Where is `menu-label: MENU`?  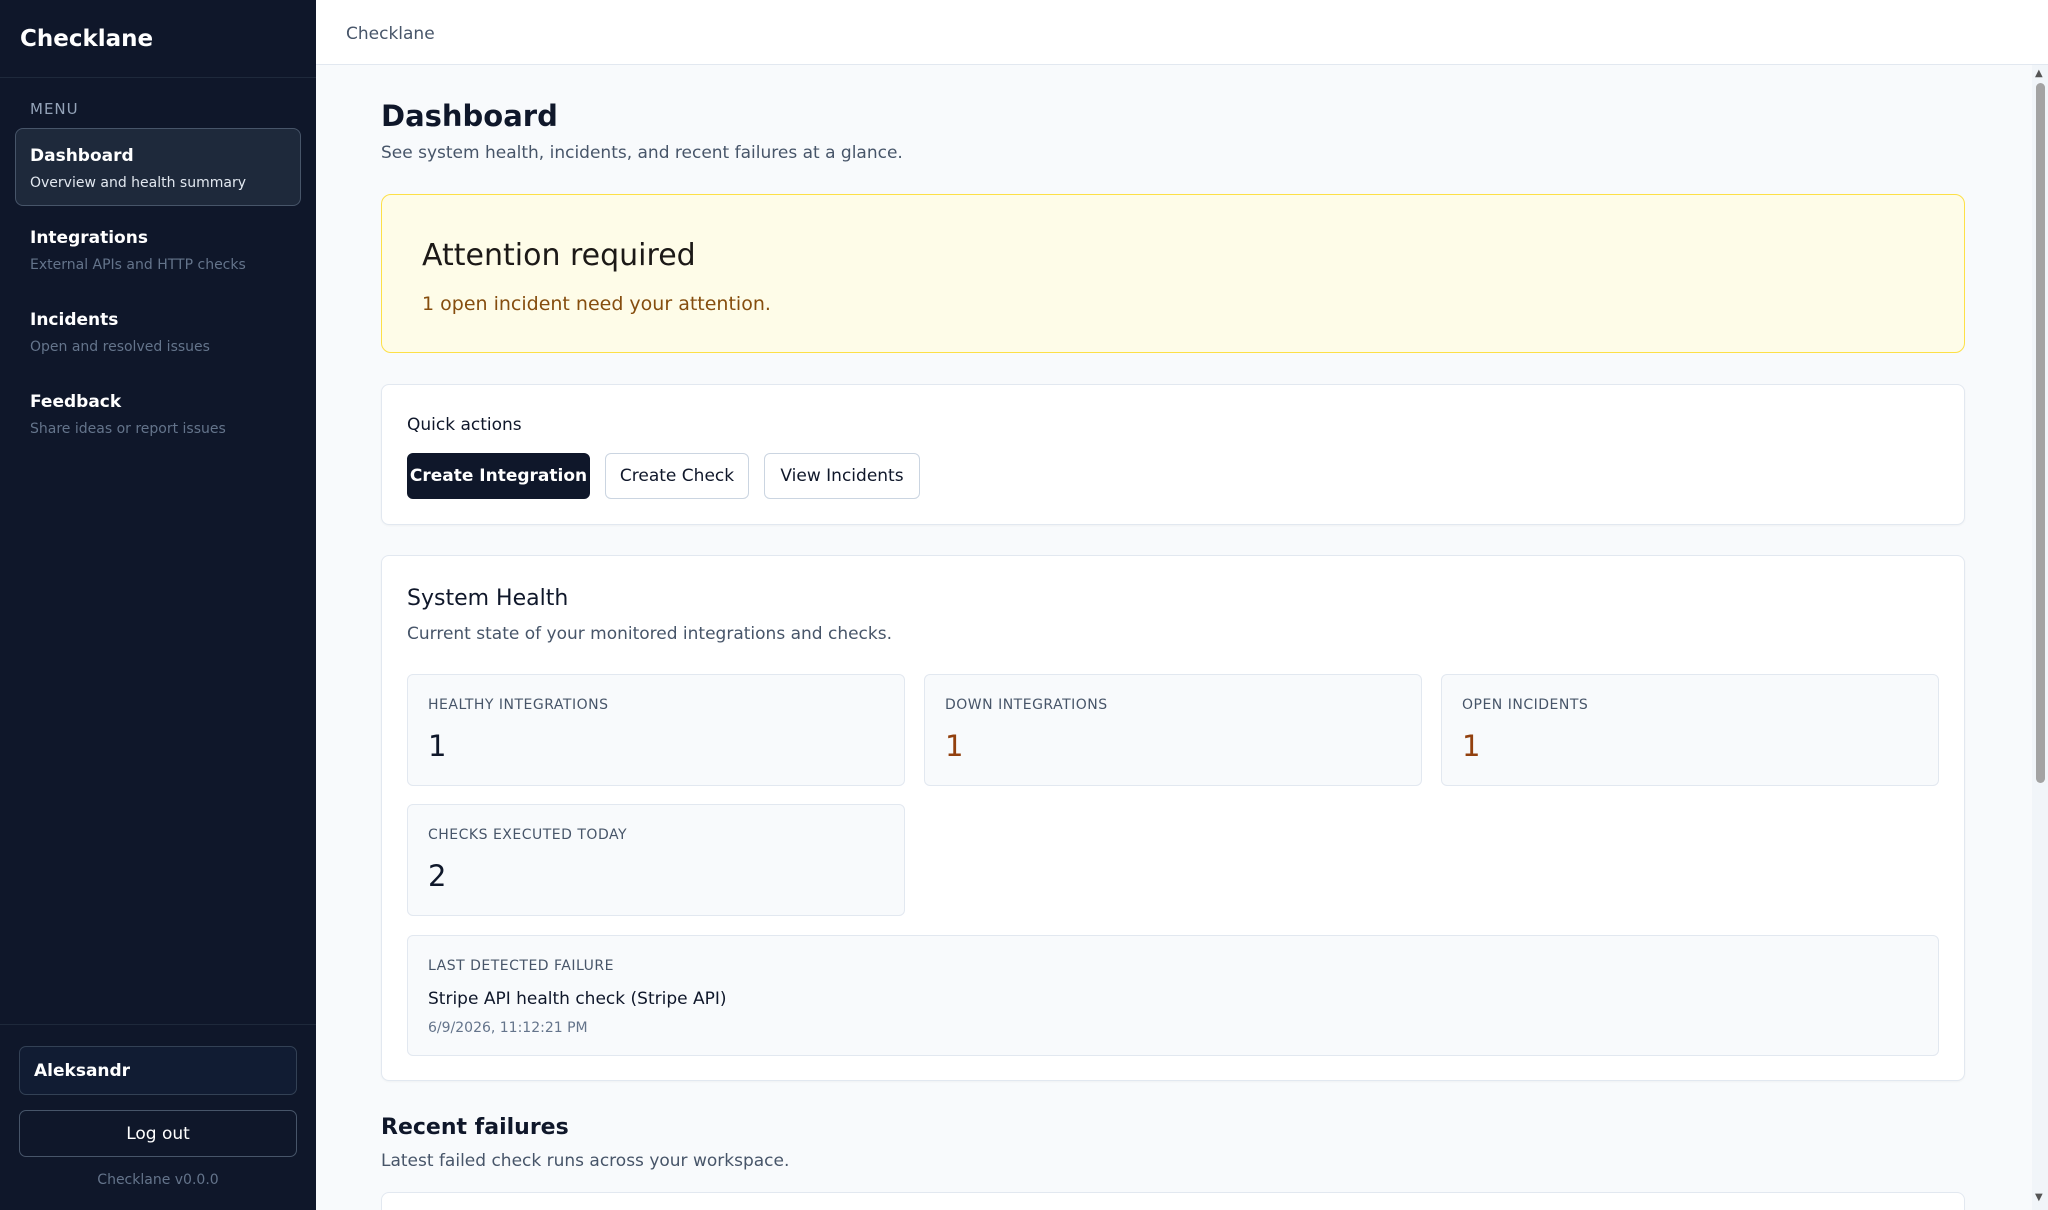
menu-label: MENU is located at coordinates (54, 109).